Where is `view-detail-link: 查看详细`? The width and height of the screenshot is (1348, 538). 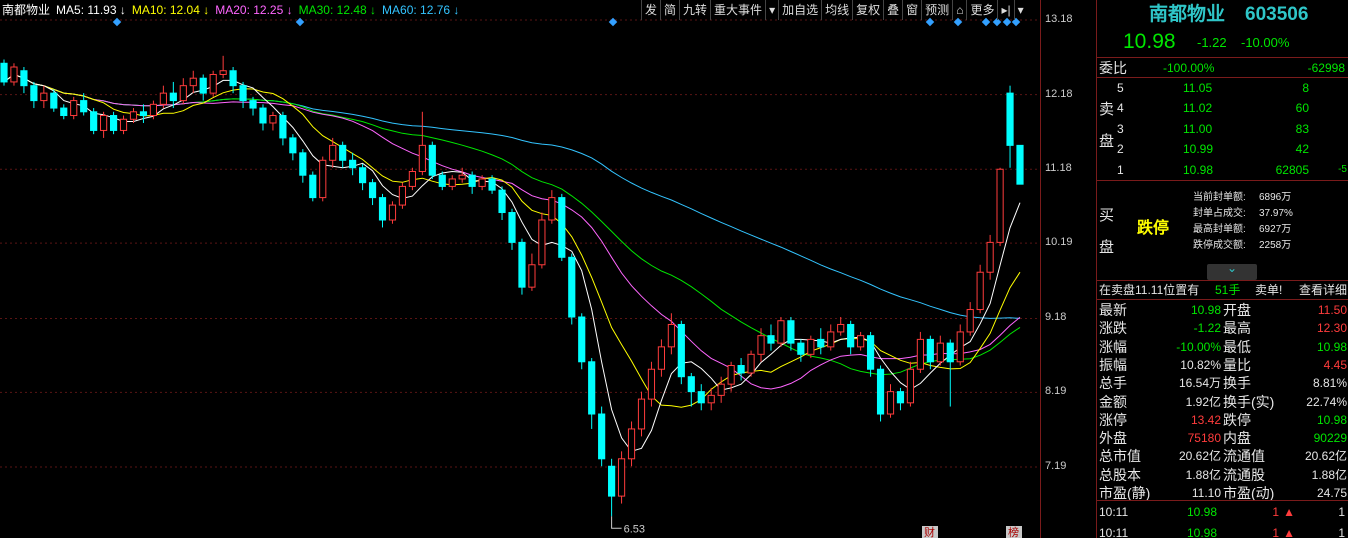 view-detail-link: 查看详细 is located at coordinates (1323, 290).